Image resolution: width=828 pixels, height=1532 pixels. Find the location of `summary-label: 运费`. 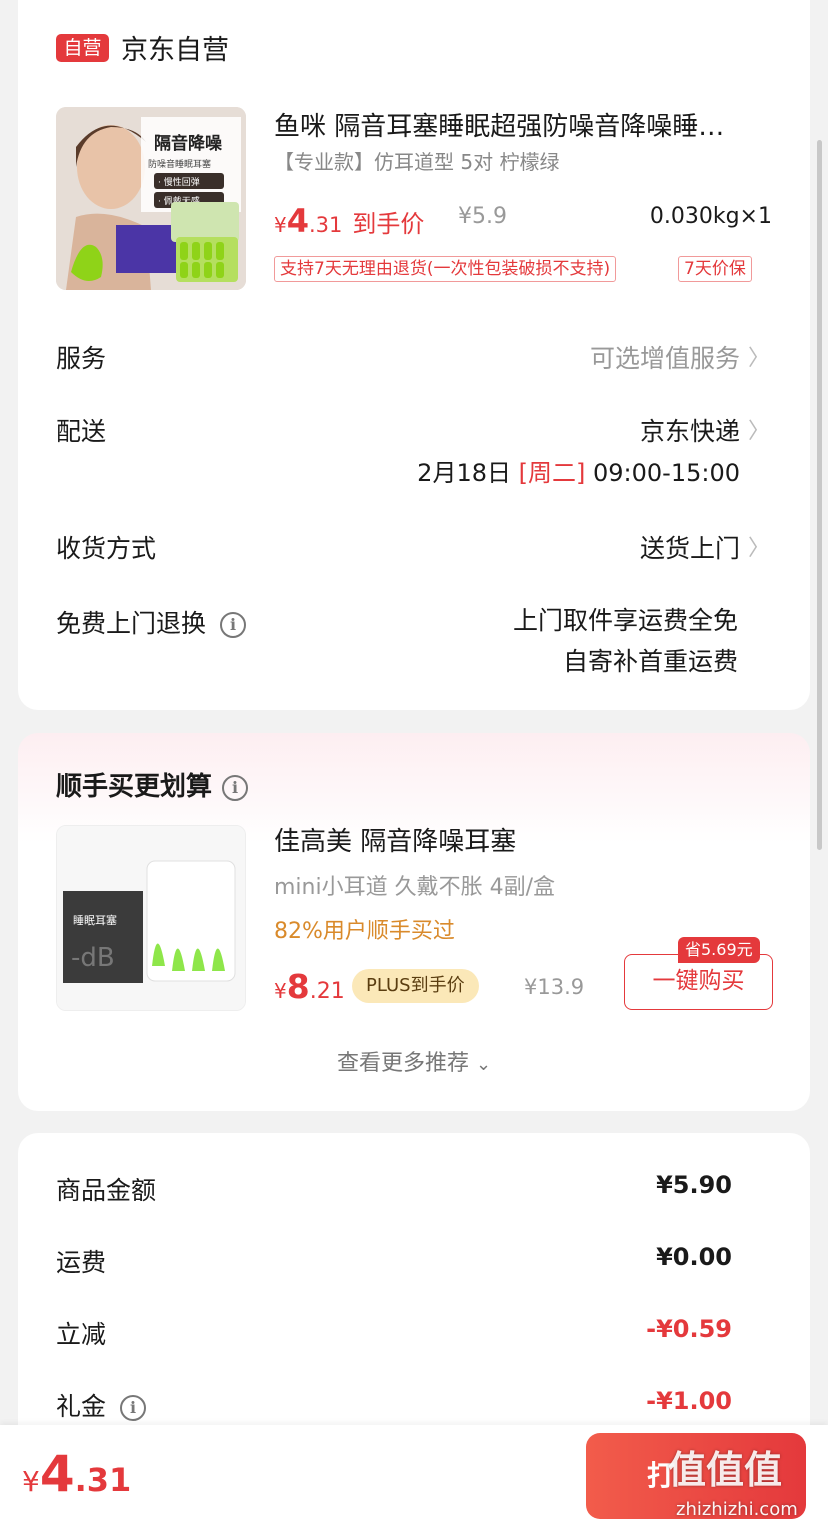

summary-label: 运费 is located at coordinates (81, 1261).